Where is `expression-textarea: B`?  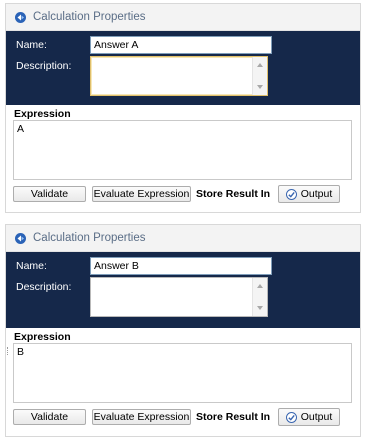 expression-textarea: B is located at coordinates (182, 373).